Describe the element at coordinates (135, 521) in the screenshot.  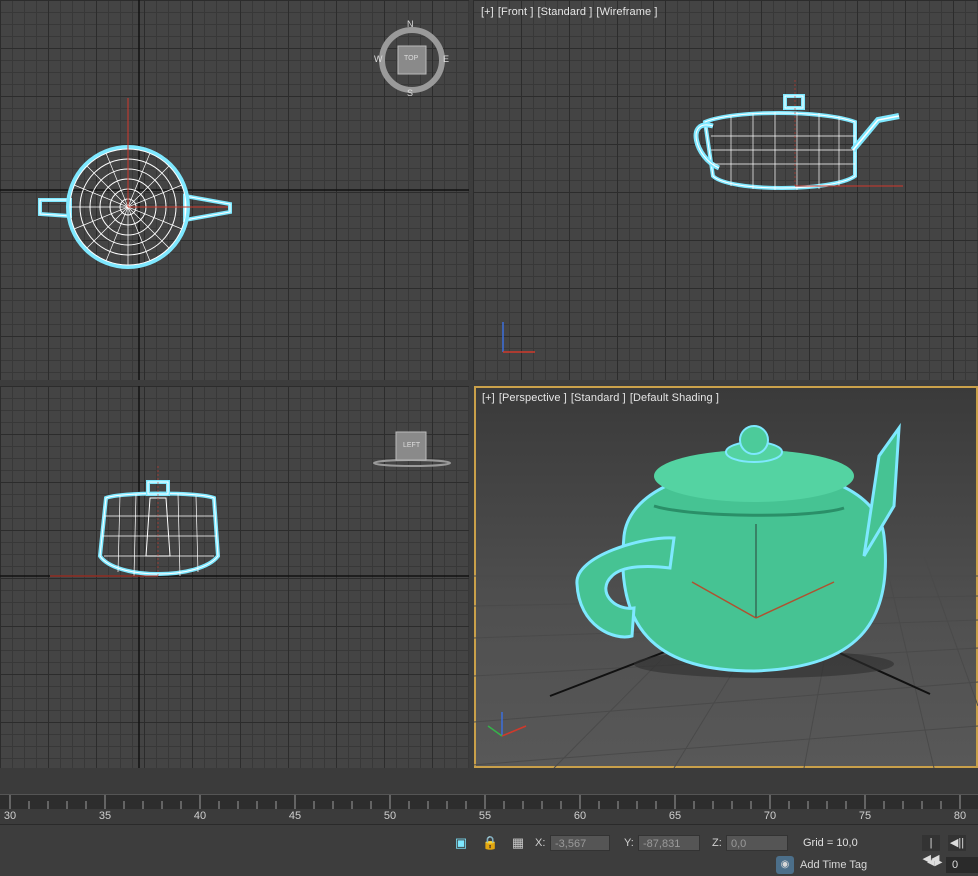
I see `teapot-left-wireframe` at that location.